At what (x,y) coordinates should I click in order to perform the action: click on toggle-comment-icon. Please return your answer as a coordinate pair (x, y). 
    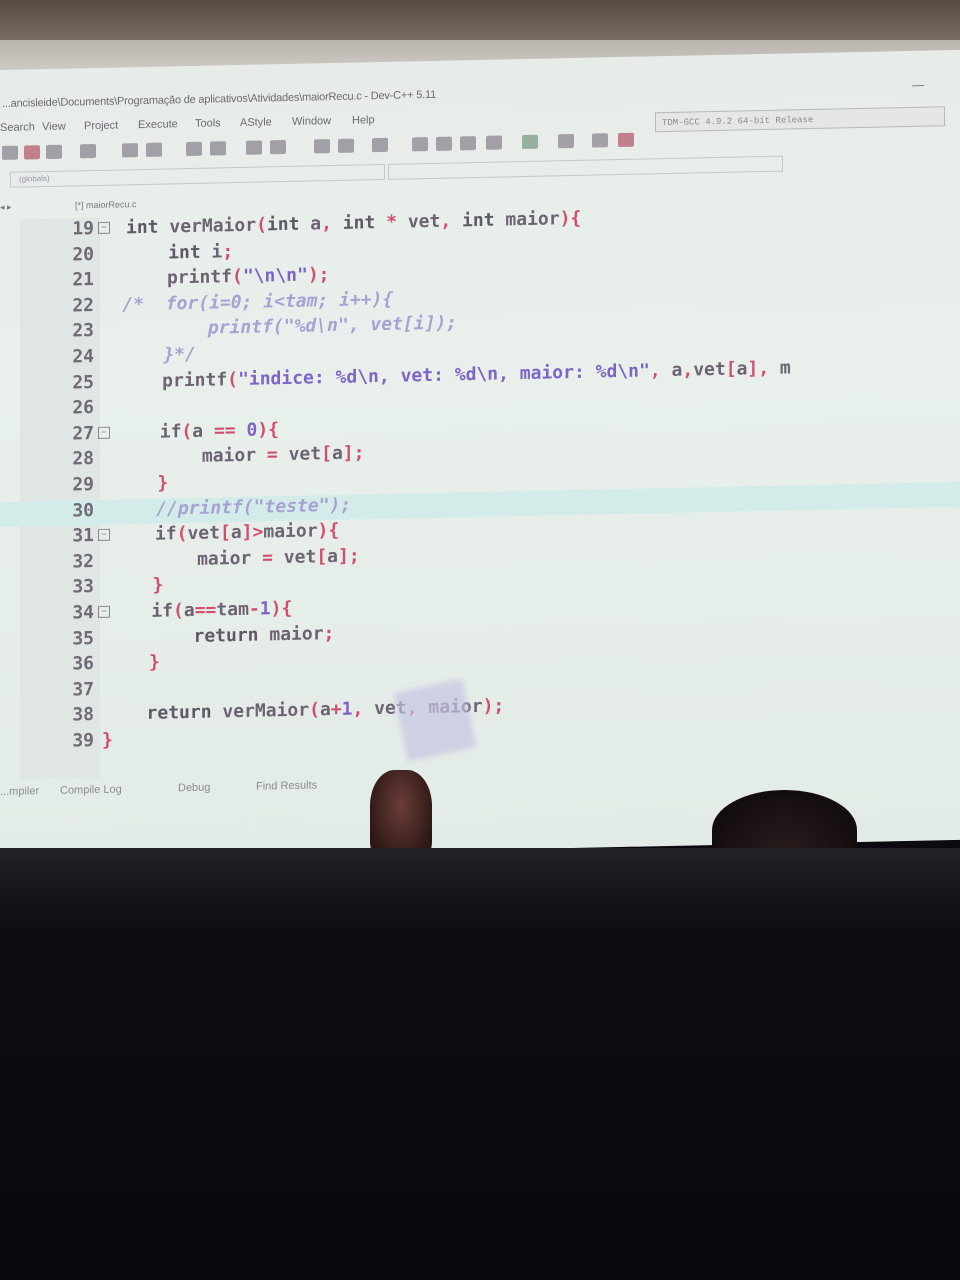
    Looking at the image, I should click on (380, 145).